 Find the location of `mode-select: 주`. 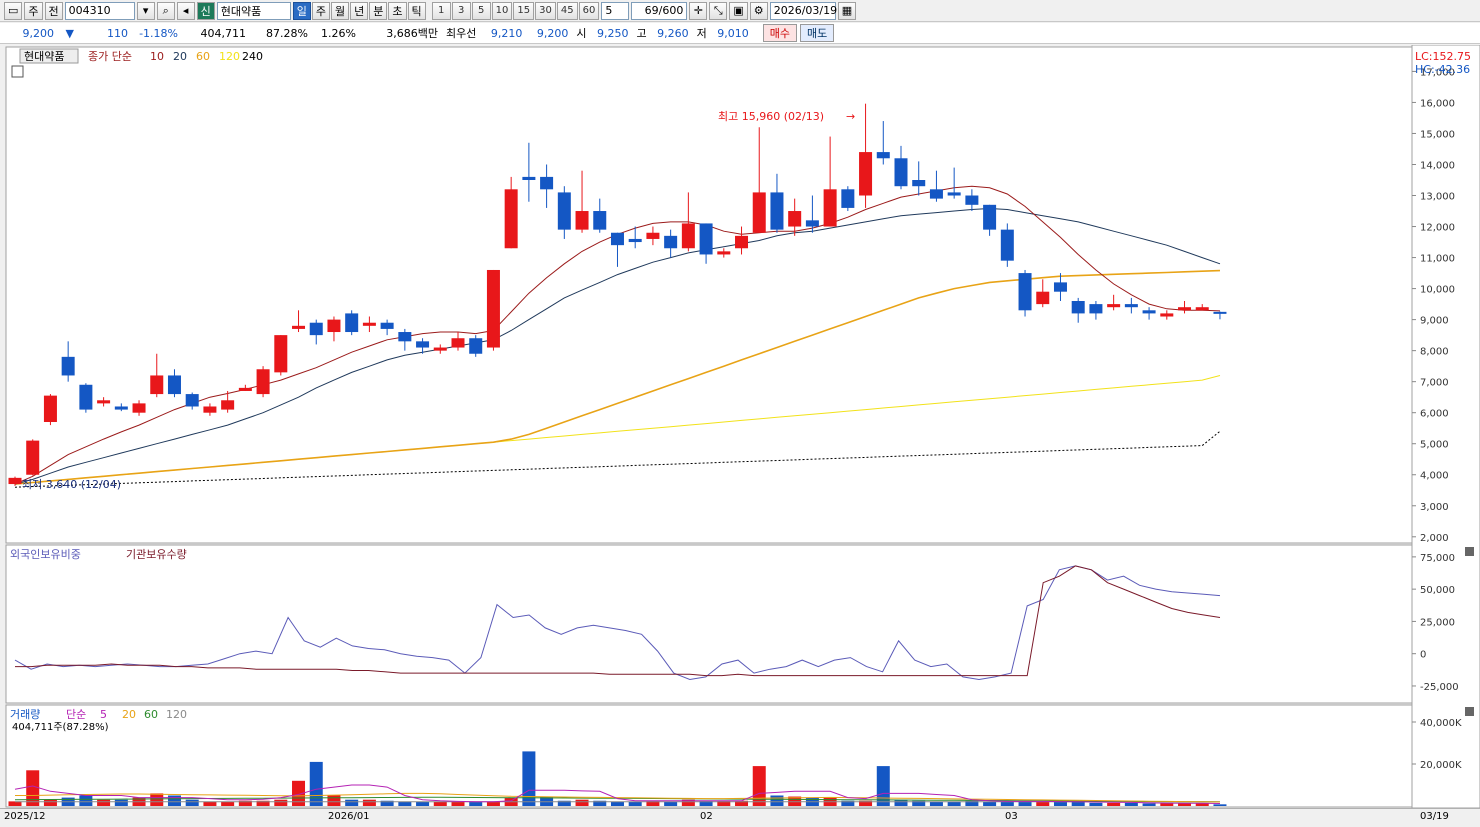

mode-select: 주 is located at coordinates (33, 10).